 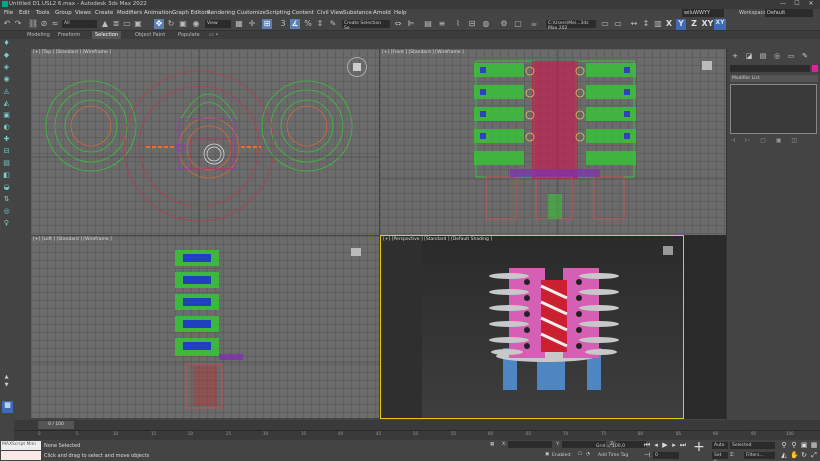 I want to click on create-tab-icon: +, so click(x=735, y=57).